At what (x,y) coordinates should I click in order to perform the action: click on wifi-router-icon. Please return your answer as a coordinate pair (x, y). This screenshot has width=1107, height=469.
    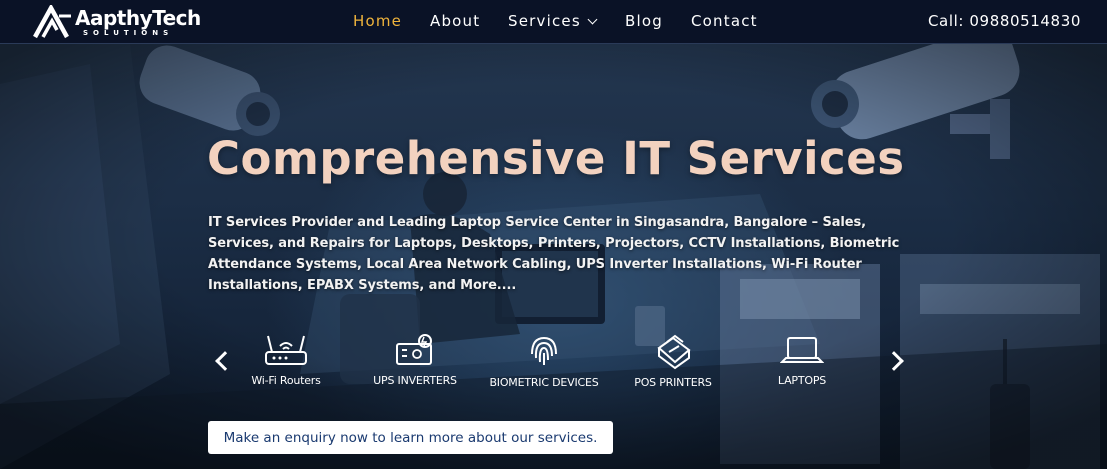
    Looking at the image, I should click on (286, 350).